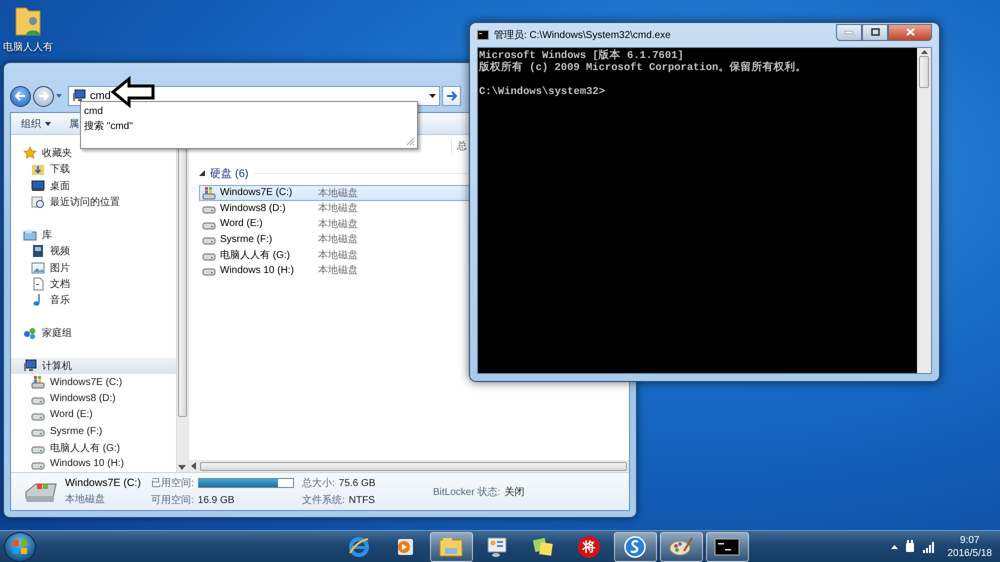  I want to click on show-hidden-icons-button, so click(894, 546).